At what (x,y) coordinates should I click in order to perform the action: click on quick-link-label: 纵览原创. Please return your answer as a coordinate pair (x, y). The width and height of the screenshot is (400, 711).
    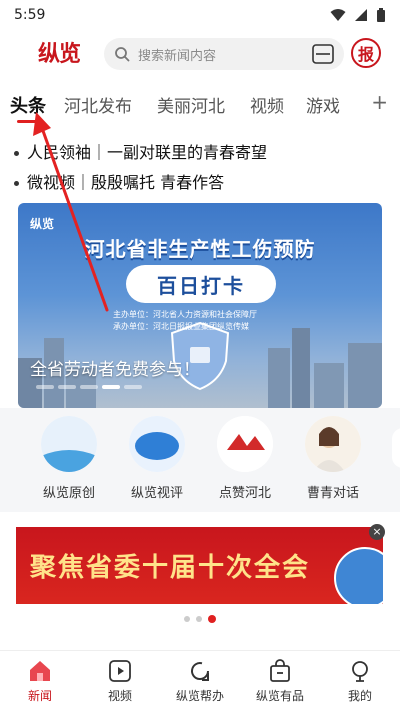
    Looking at the image, I should click on (68, 493).